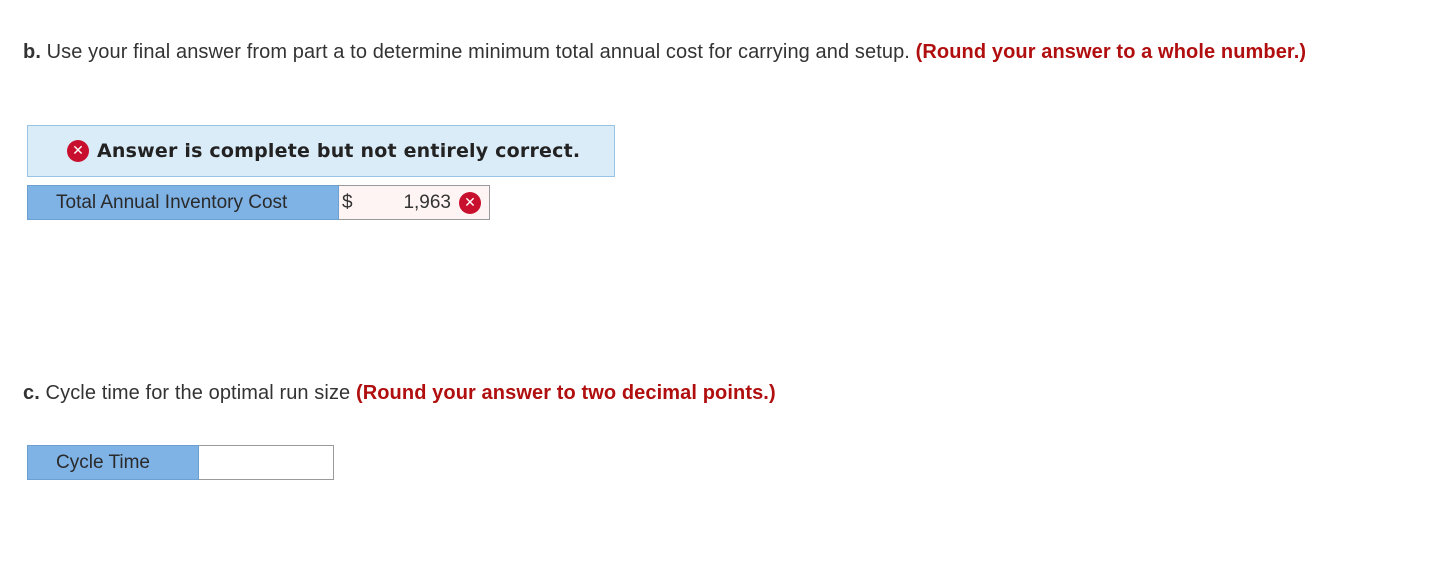 The width and height of the screenshot is (1433, 561). Describe the element at coordinates (470, 203) in the screenshot. I see `incorrect-x-icon: ✕` at that location.